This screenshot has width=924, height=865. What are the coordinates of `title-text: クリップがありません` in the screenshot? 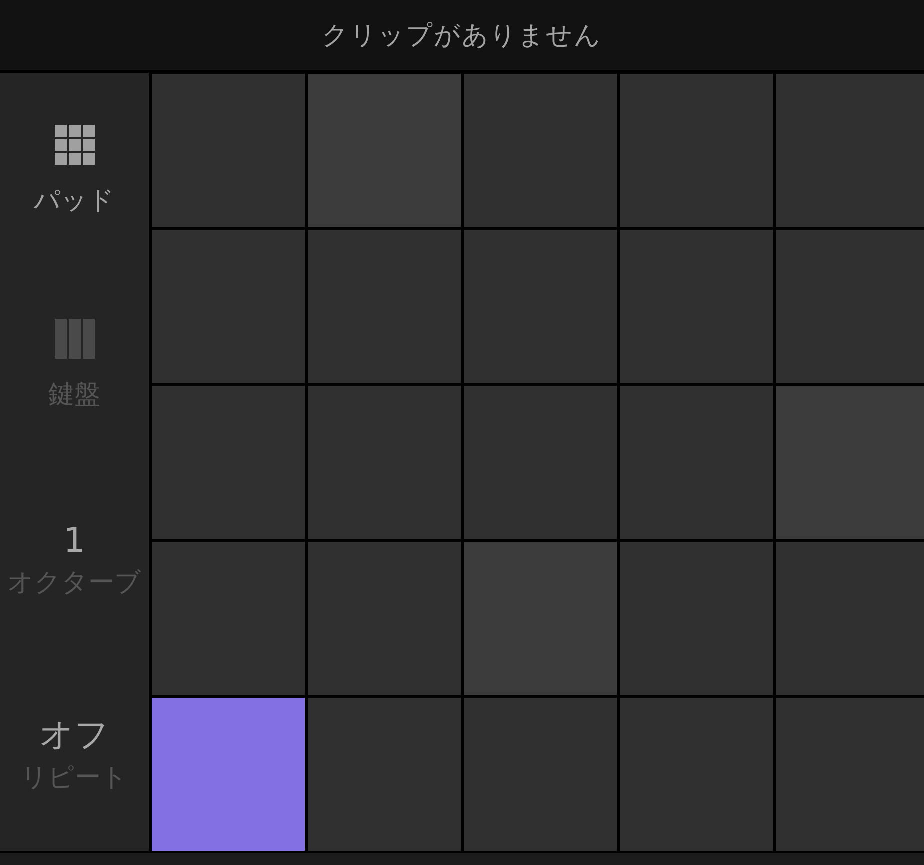 It's located at (462, 36).